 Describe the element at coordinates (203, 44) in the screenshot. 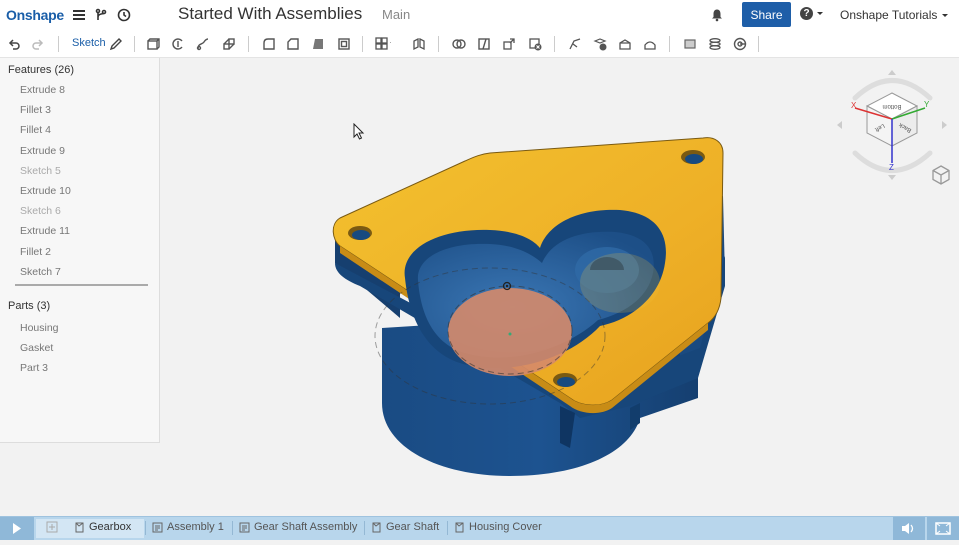

I see `sweep-icon` at that location.